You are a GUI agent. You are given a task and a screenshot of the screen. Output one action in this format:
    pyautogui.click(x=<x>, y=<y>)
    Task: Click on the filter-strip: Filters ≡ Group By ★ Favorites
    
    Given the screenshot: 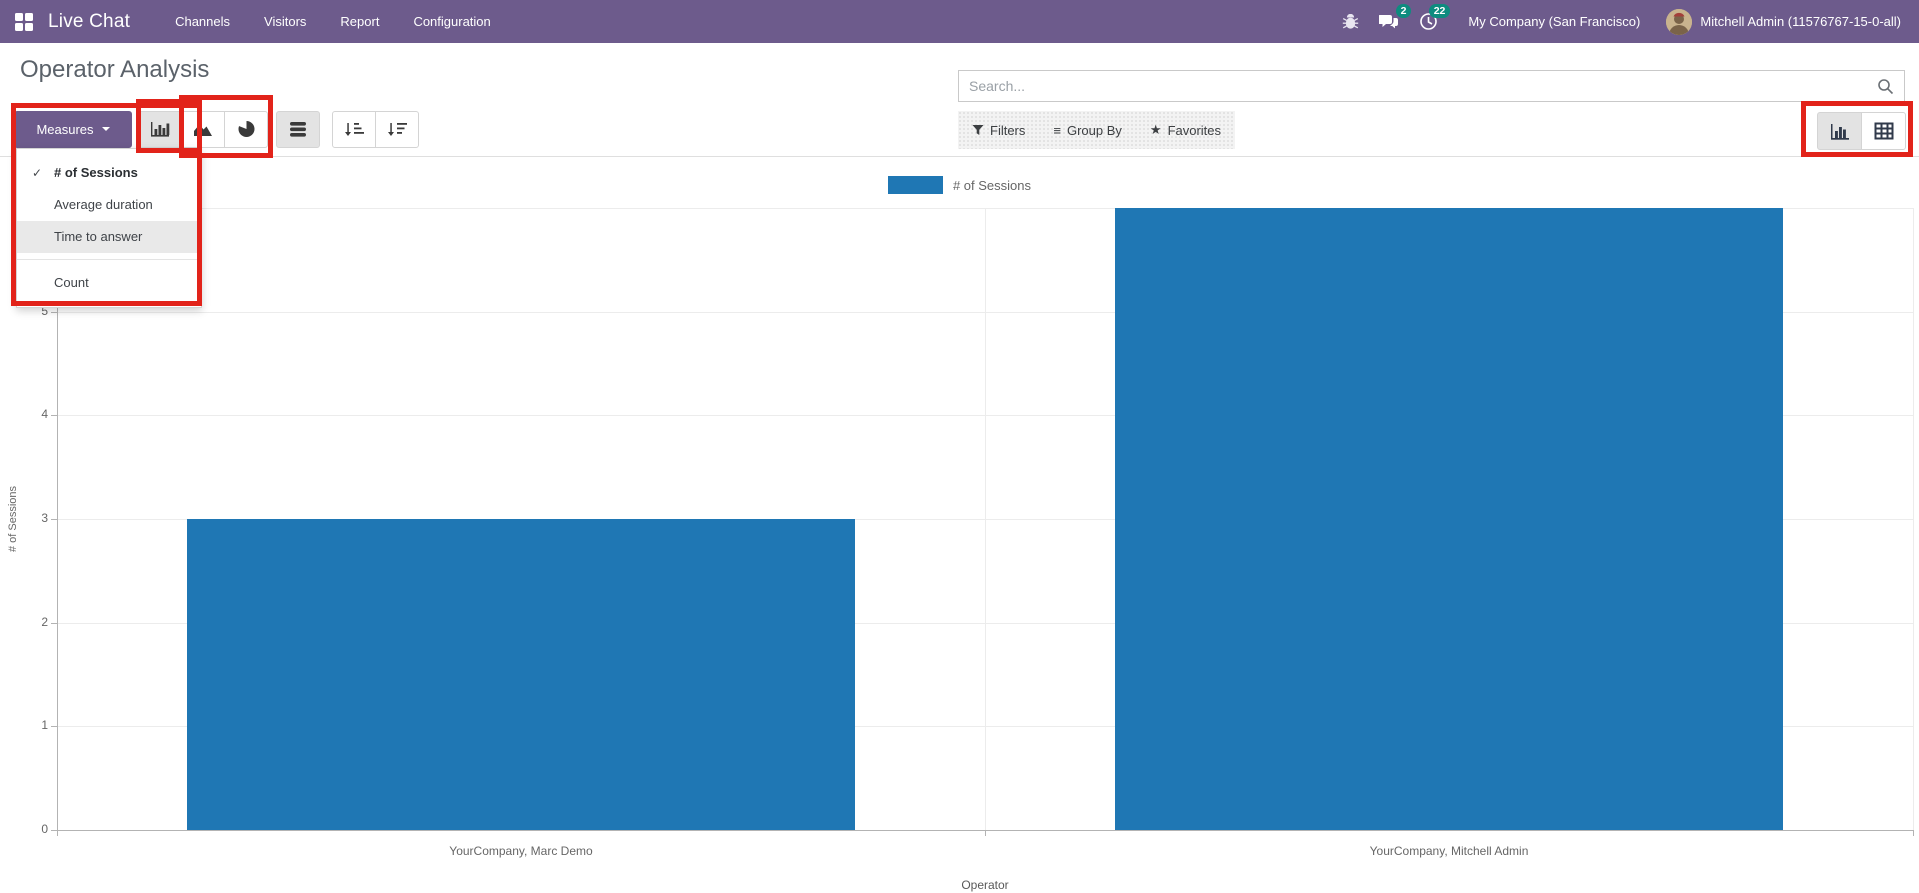 What is the action you would take?
    pyautogui.click(x=1097, y=130)
    